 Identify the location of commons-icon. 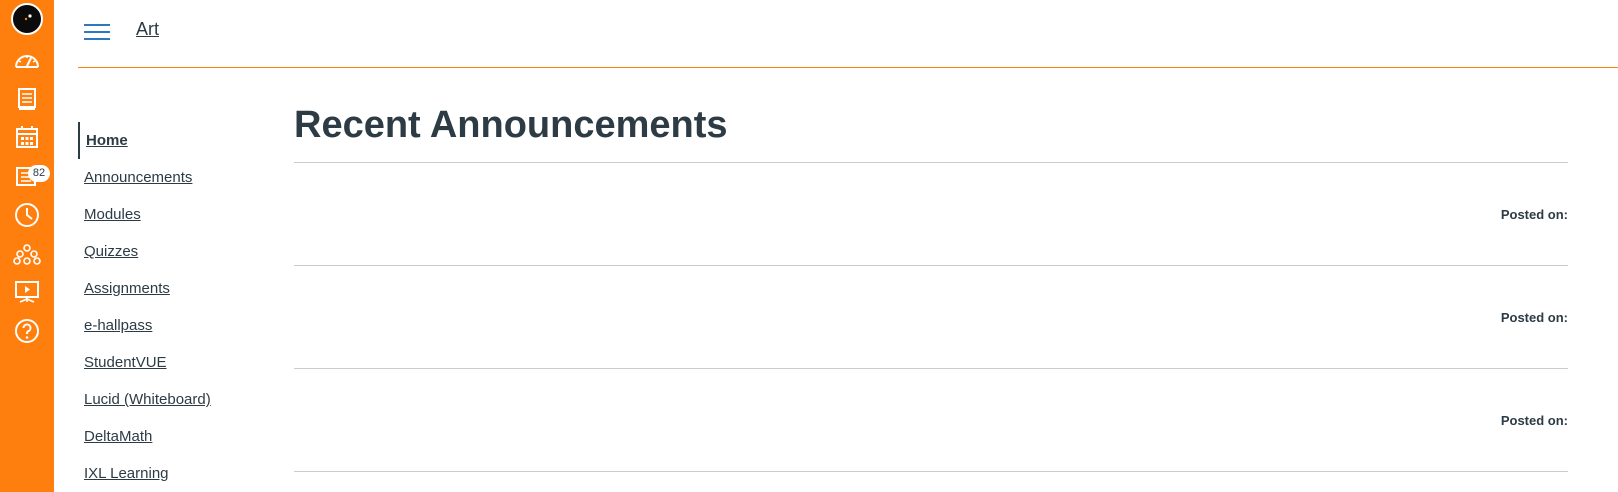
(27, 254).